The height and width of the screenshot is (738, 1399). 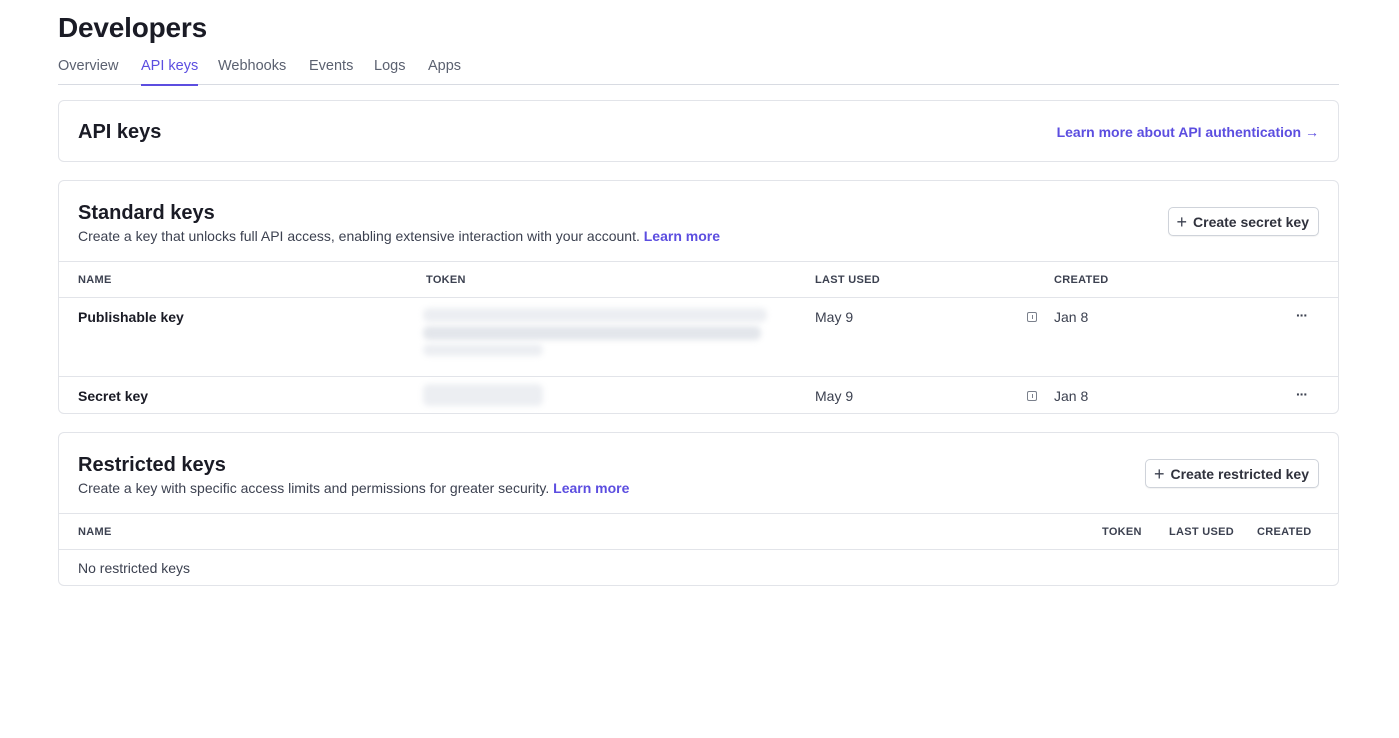 I want to click on tab-apps: Apps, so click(x=444, y=71).